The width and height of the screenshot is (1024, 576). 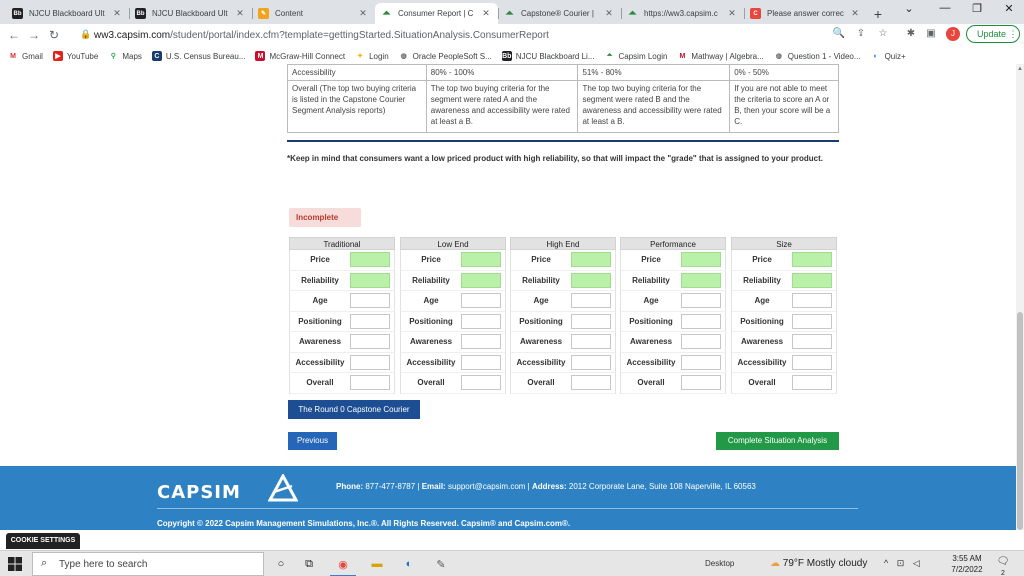 What do you see at coordinates (43, 541) in the screenshot?
I see `cookie-settings-button: COOKIE SETTINGS` at bounding box center [43, 541].